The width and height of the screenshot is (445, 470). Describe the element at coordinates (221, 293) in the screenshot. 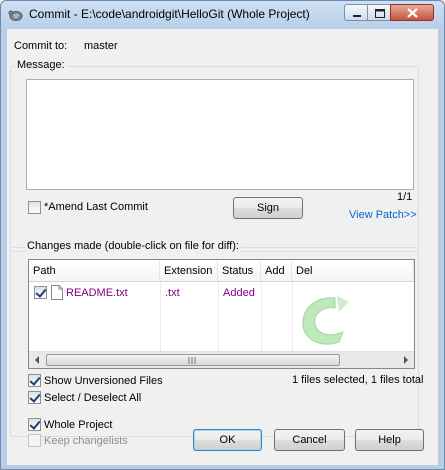

I see `table-row: README.txt .txt Added` at that location.